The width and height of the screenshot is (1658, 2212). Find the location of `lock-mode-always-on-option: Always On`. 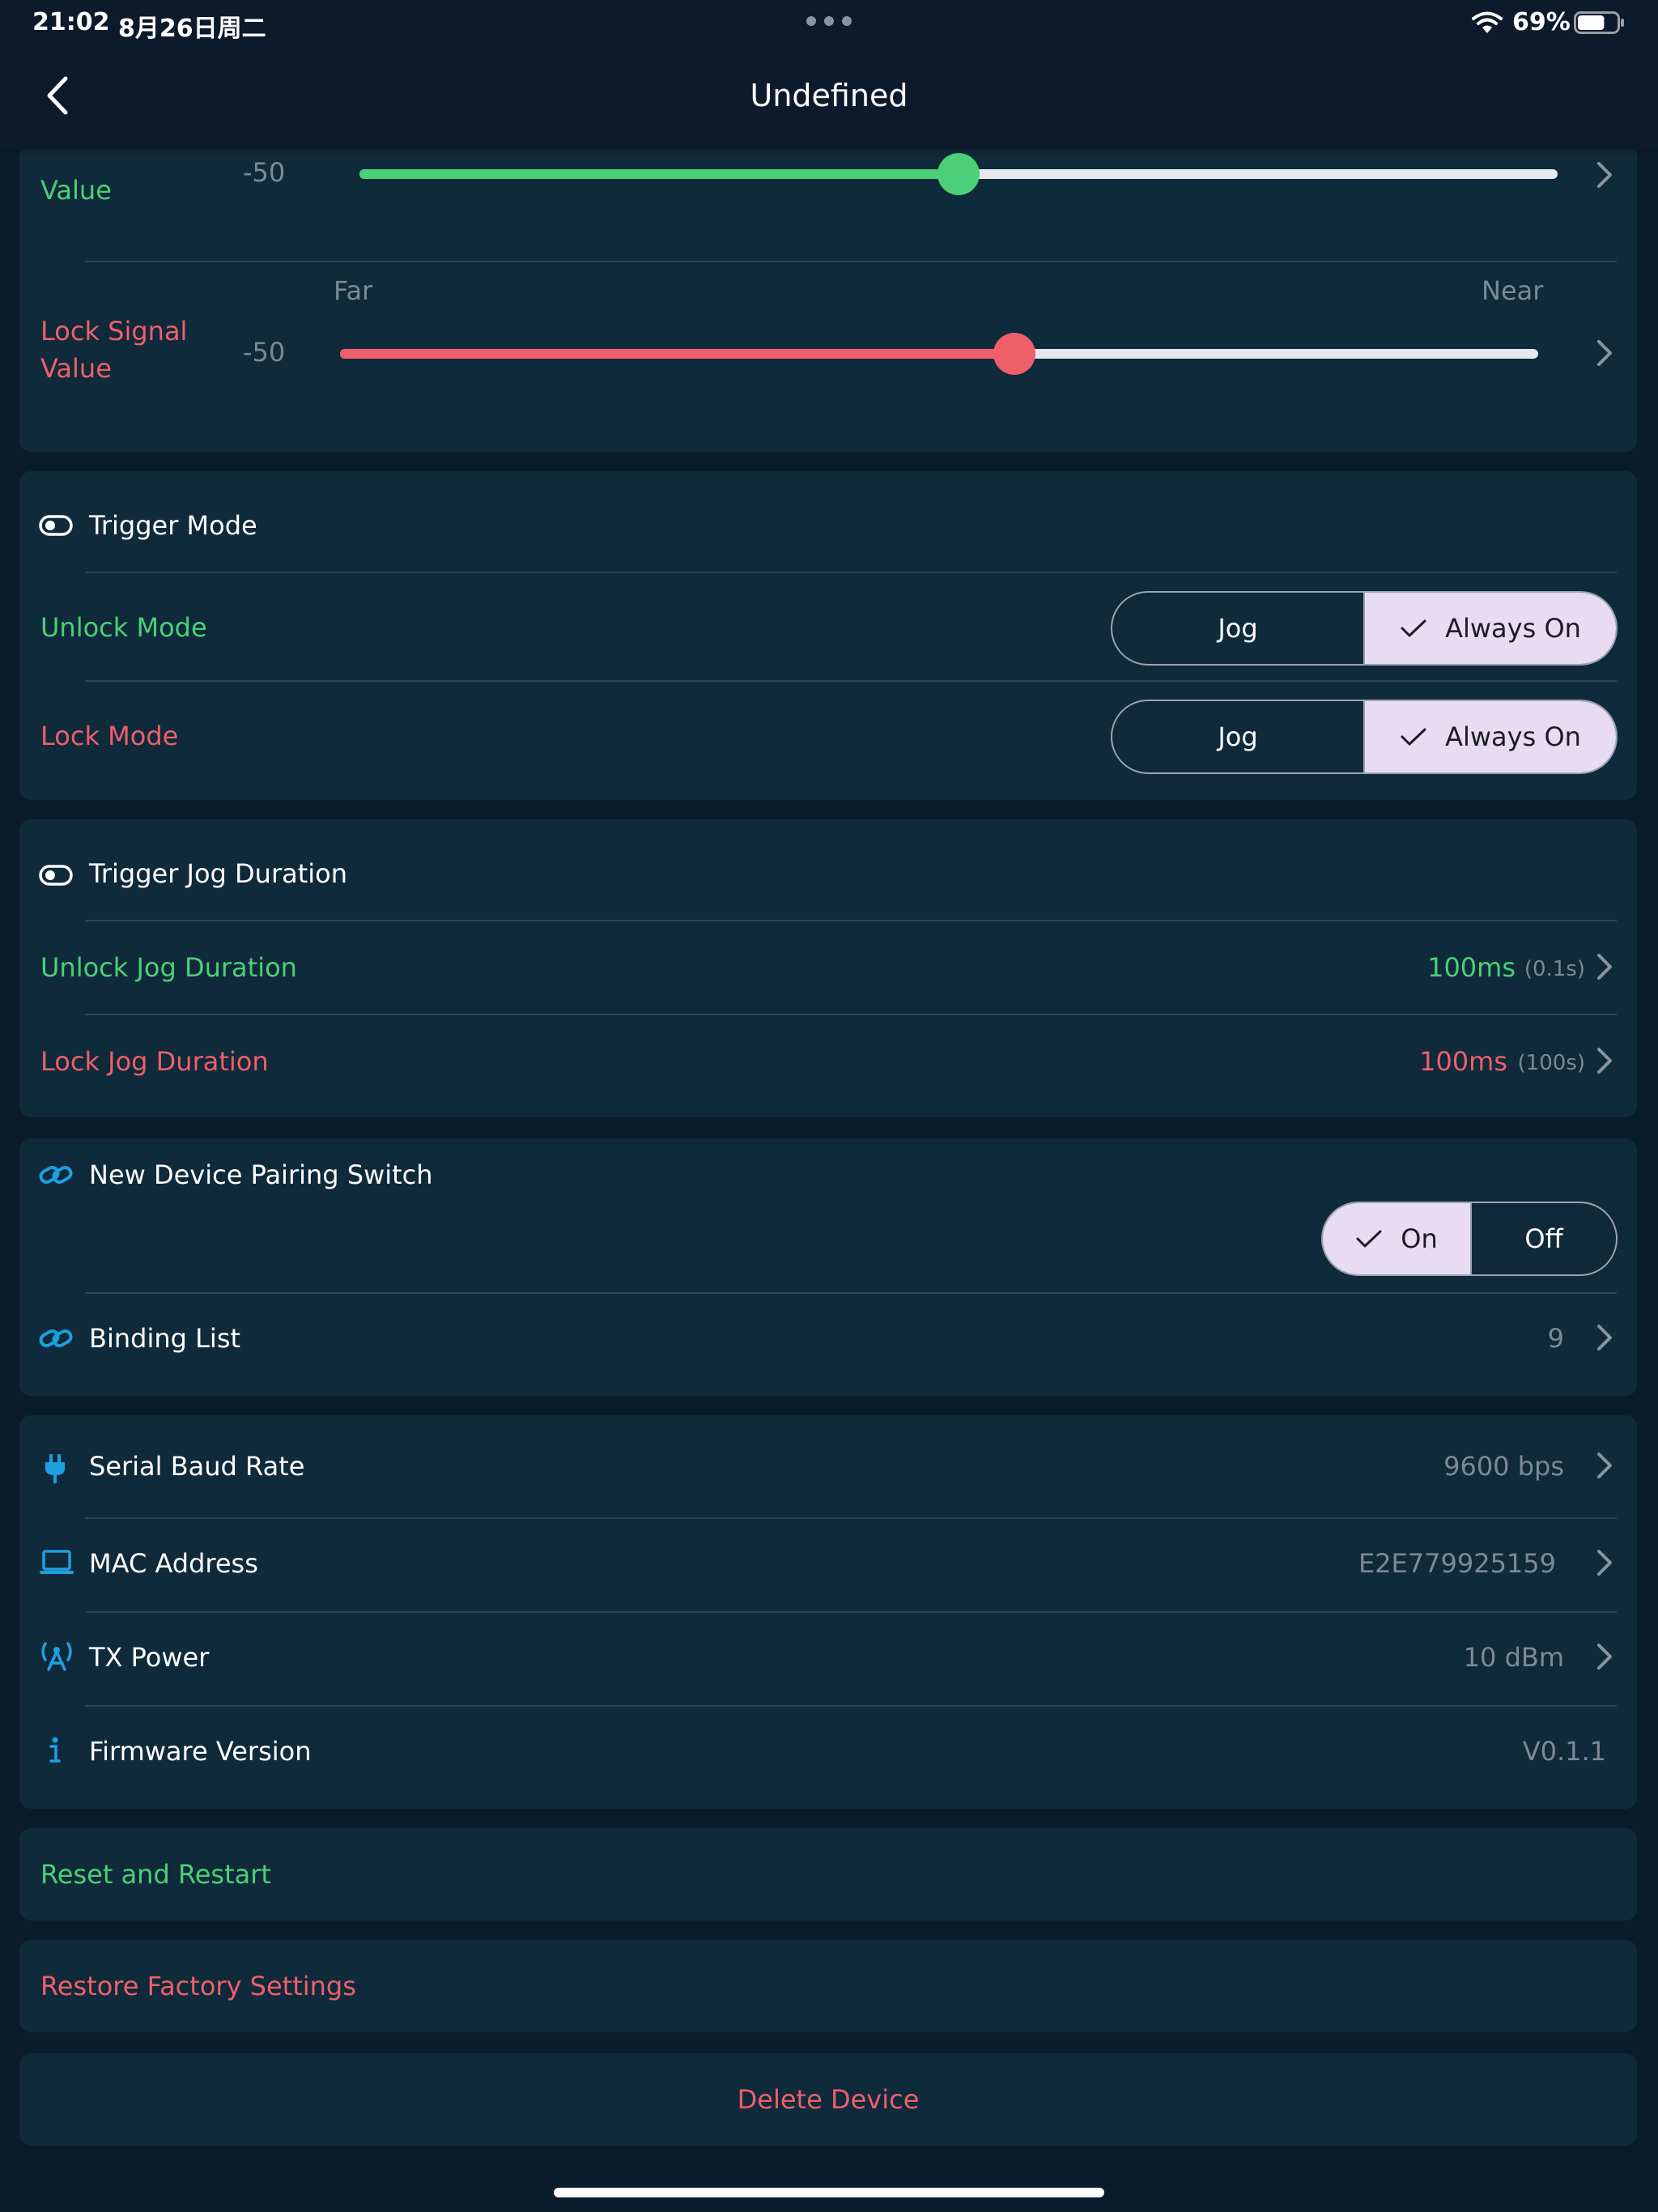

lock-mode-always-on-option: Always On is located at coordinates (1489, 737).